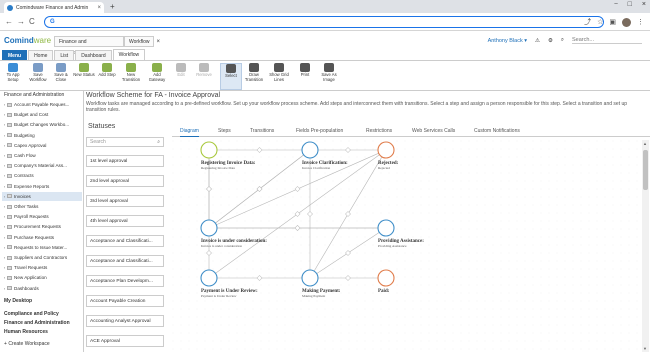 This screenshot has width=650, height=352. What do you see at coordinates (31, 314) in the screenshot?
I see `sidebar-section-compliance: Compliance and Policy` at bounding box center [31, 314].